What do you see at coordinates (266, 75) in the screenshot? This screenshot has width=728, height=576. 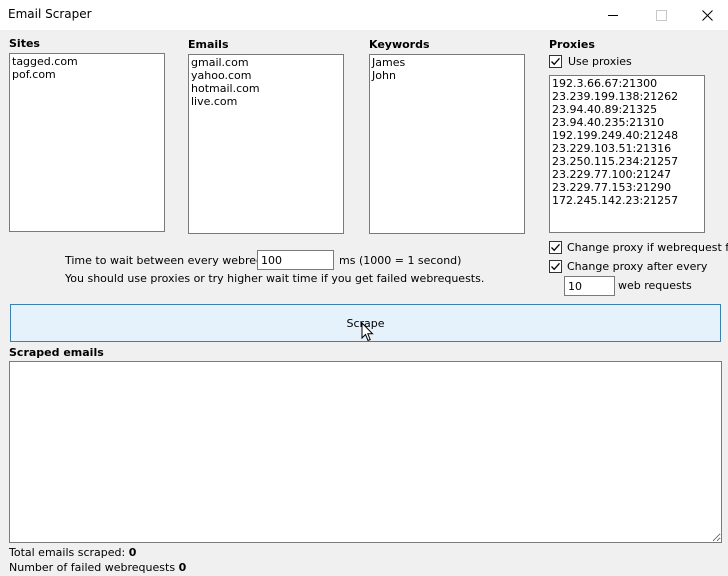 I see `list-item: yahoo.com` at bounding box center [266, 75].